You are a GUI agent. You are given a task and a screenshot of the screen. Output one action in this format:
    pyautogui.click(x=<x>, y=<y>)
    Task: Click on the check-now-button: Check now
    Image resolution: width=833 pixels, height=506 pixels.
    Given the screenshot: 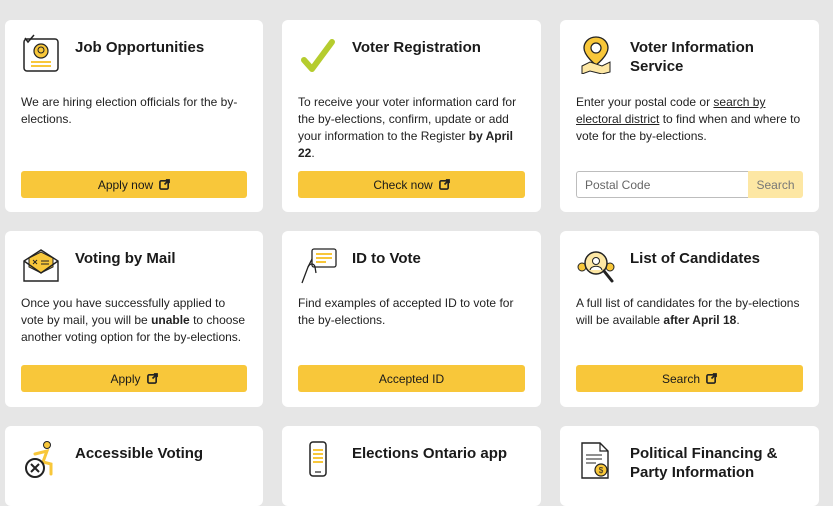 What is the action you would take?
    pyautogui.click(x=411, y=184)
    